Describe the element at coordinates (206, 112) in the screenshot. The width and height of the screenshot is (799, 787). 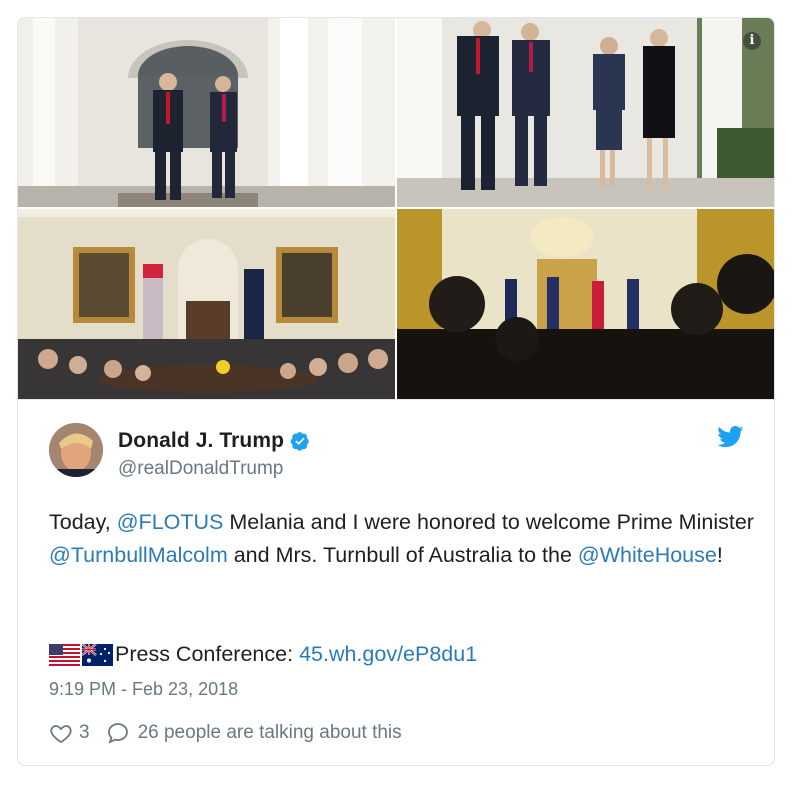
I see `photo-colonnade-walk` at that location.